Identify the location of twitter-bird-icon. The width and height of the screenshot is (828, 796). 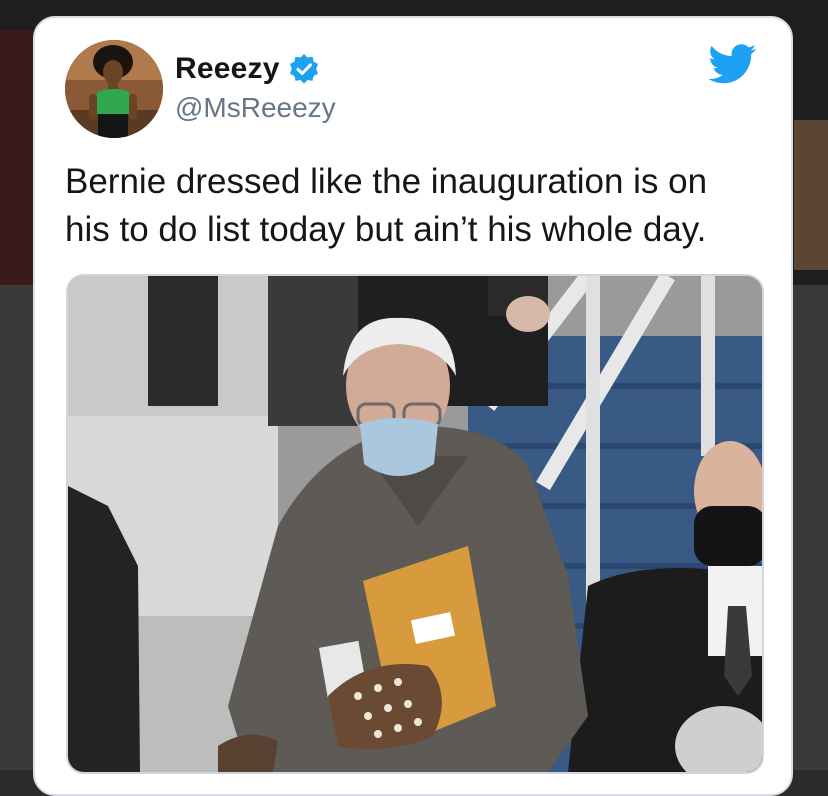
(732, 64).